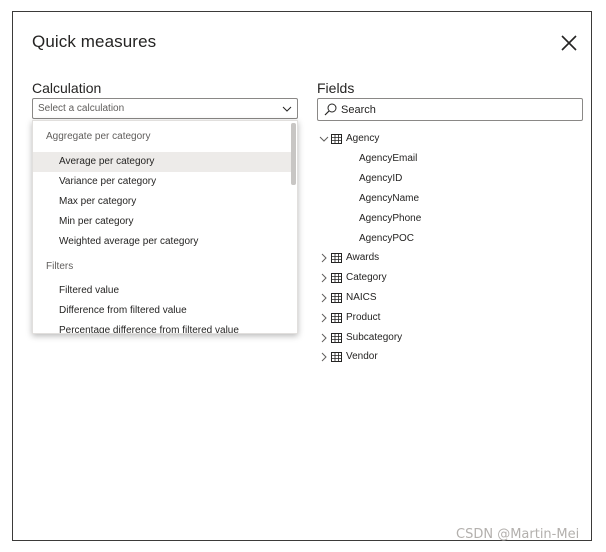 Image resolution: width=606 pixels, height=552 pixels. I want to click on dropdown-scrollbar, so click(293, 154).